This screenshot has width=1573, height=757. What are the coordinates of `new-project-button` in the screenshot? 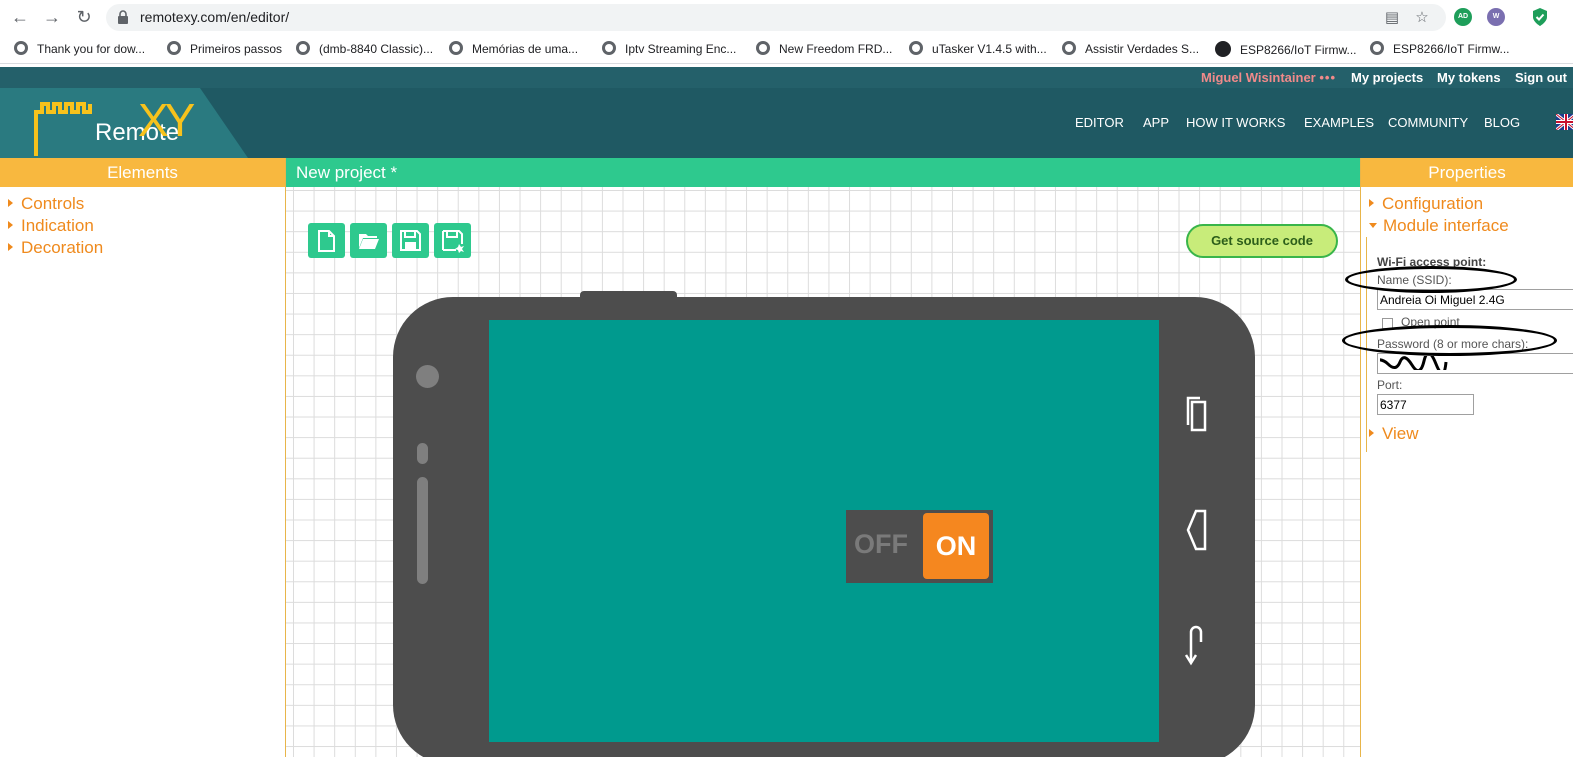 It's located at (326, 240).